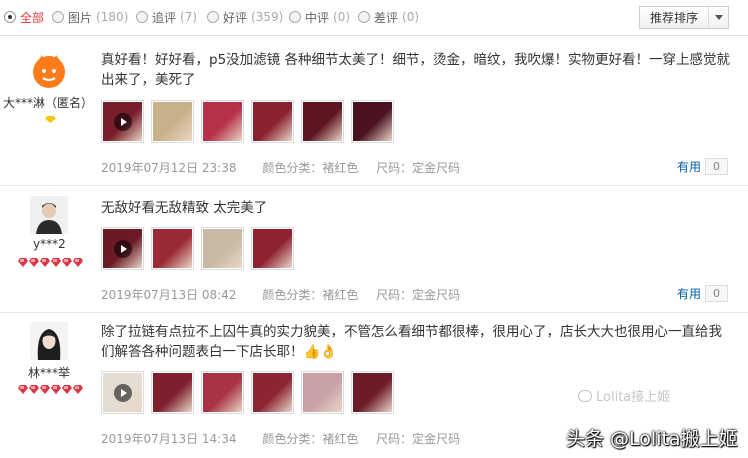 This screenshot has height=458, width=748. I want to click on filter-neutral: 中评 (0), so click(319, 17).